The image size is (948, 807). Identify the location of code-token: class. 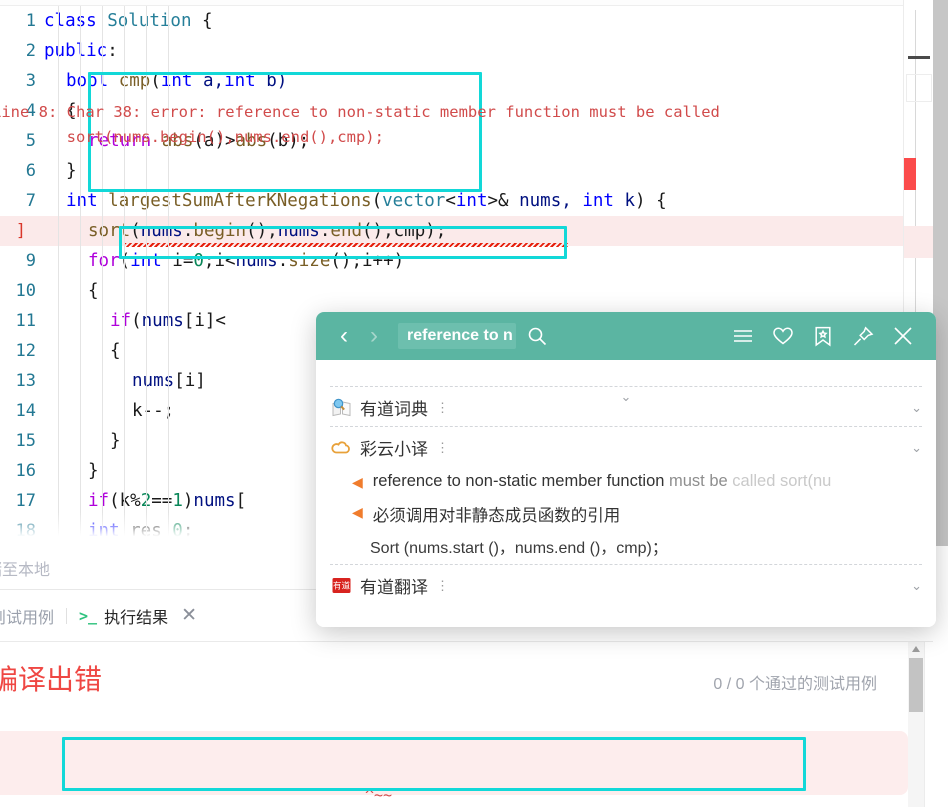
(76, 21).